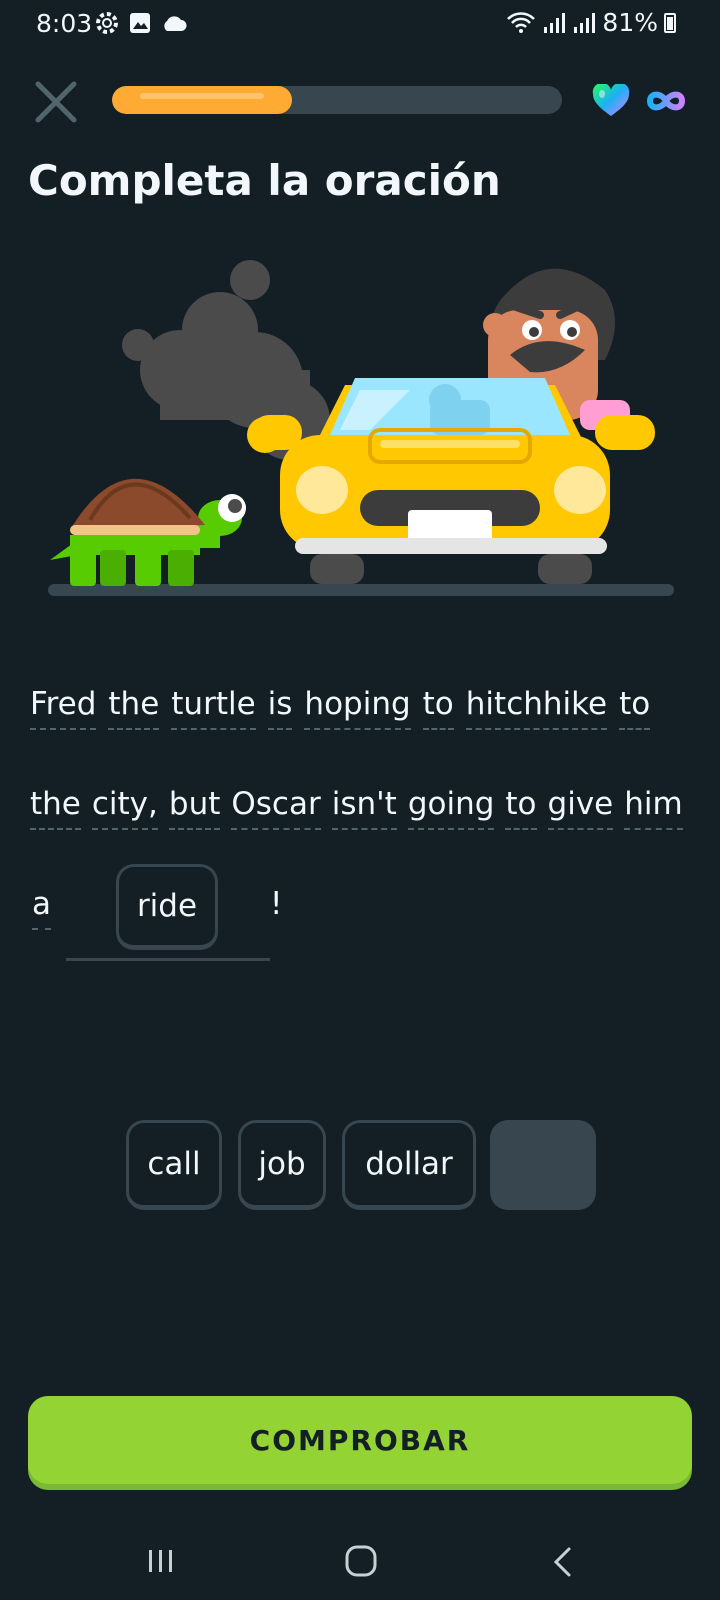  What do you see at coordinates (64, 23) in the screenshot?
I see `status-time: 8:03` at bounding box center [64, 23].